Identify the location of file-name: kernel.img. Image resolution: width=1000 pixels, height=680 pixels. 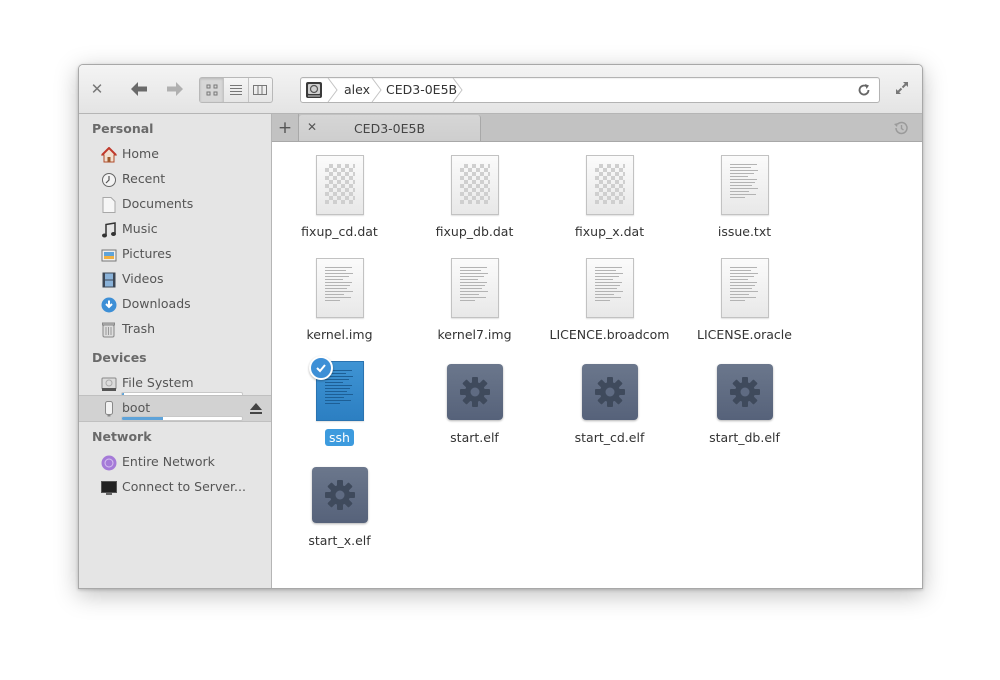
(339, 334).